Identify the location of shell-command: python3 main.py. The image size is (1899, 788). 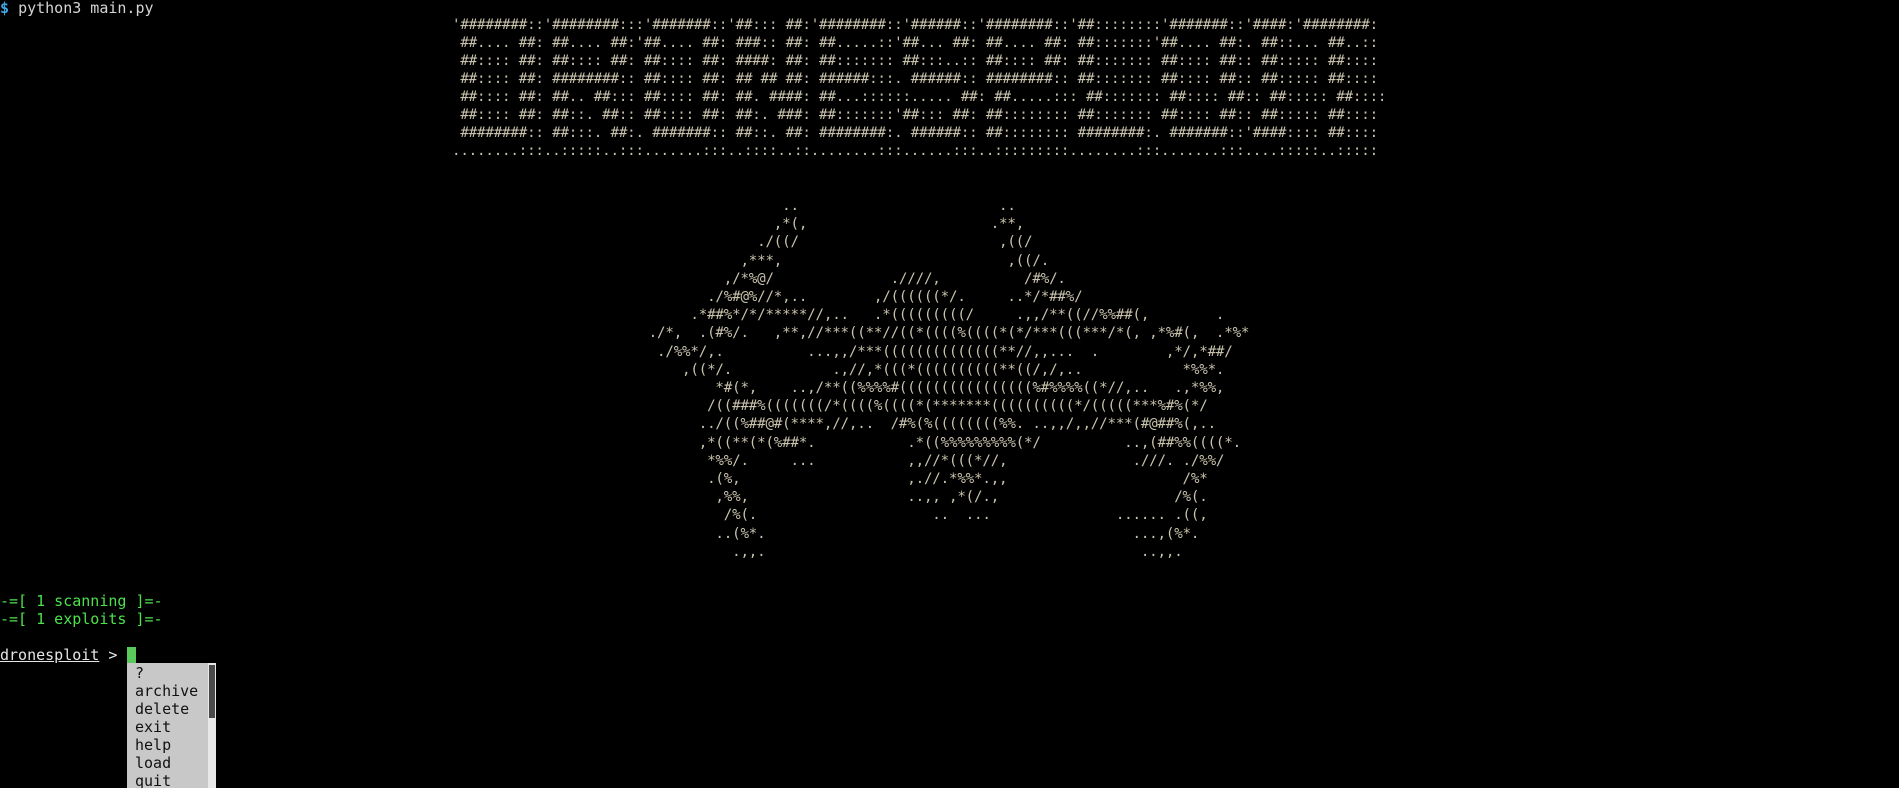
(86, 8).